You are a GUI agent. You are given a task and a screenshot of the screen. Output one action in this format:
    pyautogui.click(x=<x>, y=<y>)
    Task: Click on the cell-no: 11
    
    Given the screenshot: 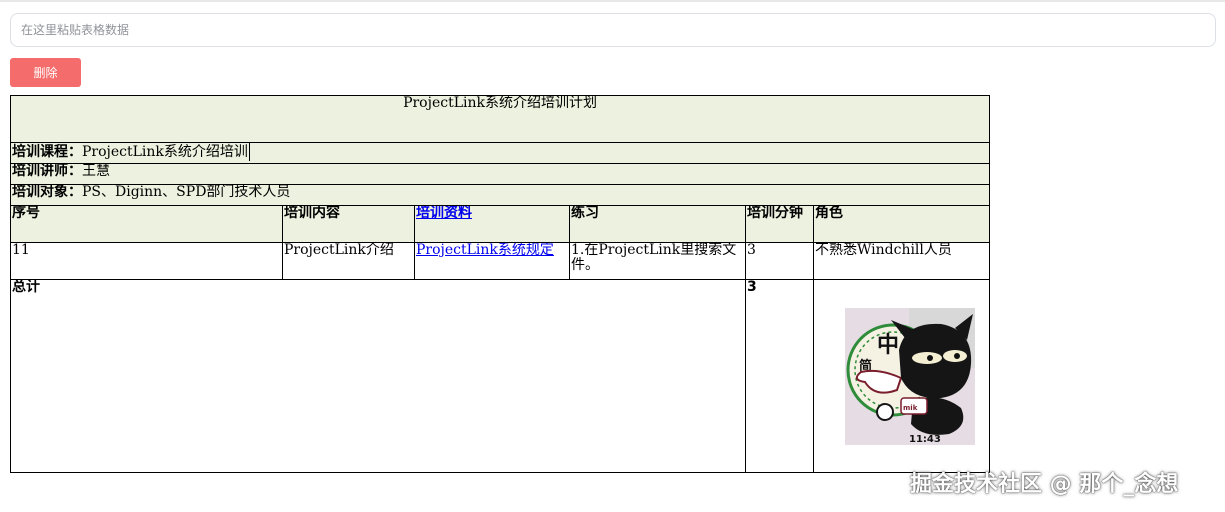 What is the action you would take?
    pyautogui.click(x=146, y=261)
    